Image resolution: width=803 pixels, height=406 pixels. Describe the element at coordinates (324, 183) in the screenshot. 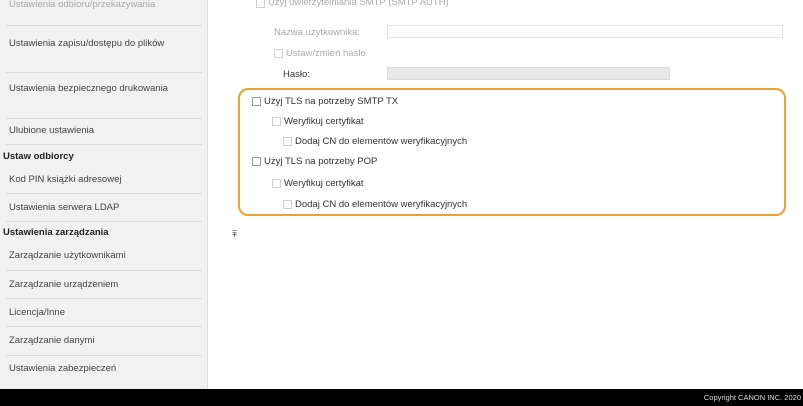

I see `verify-cert-pop-label: Weryfikuj certyfikat` at that location.